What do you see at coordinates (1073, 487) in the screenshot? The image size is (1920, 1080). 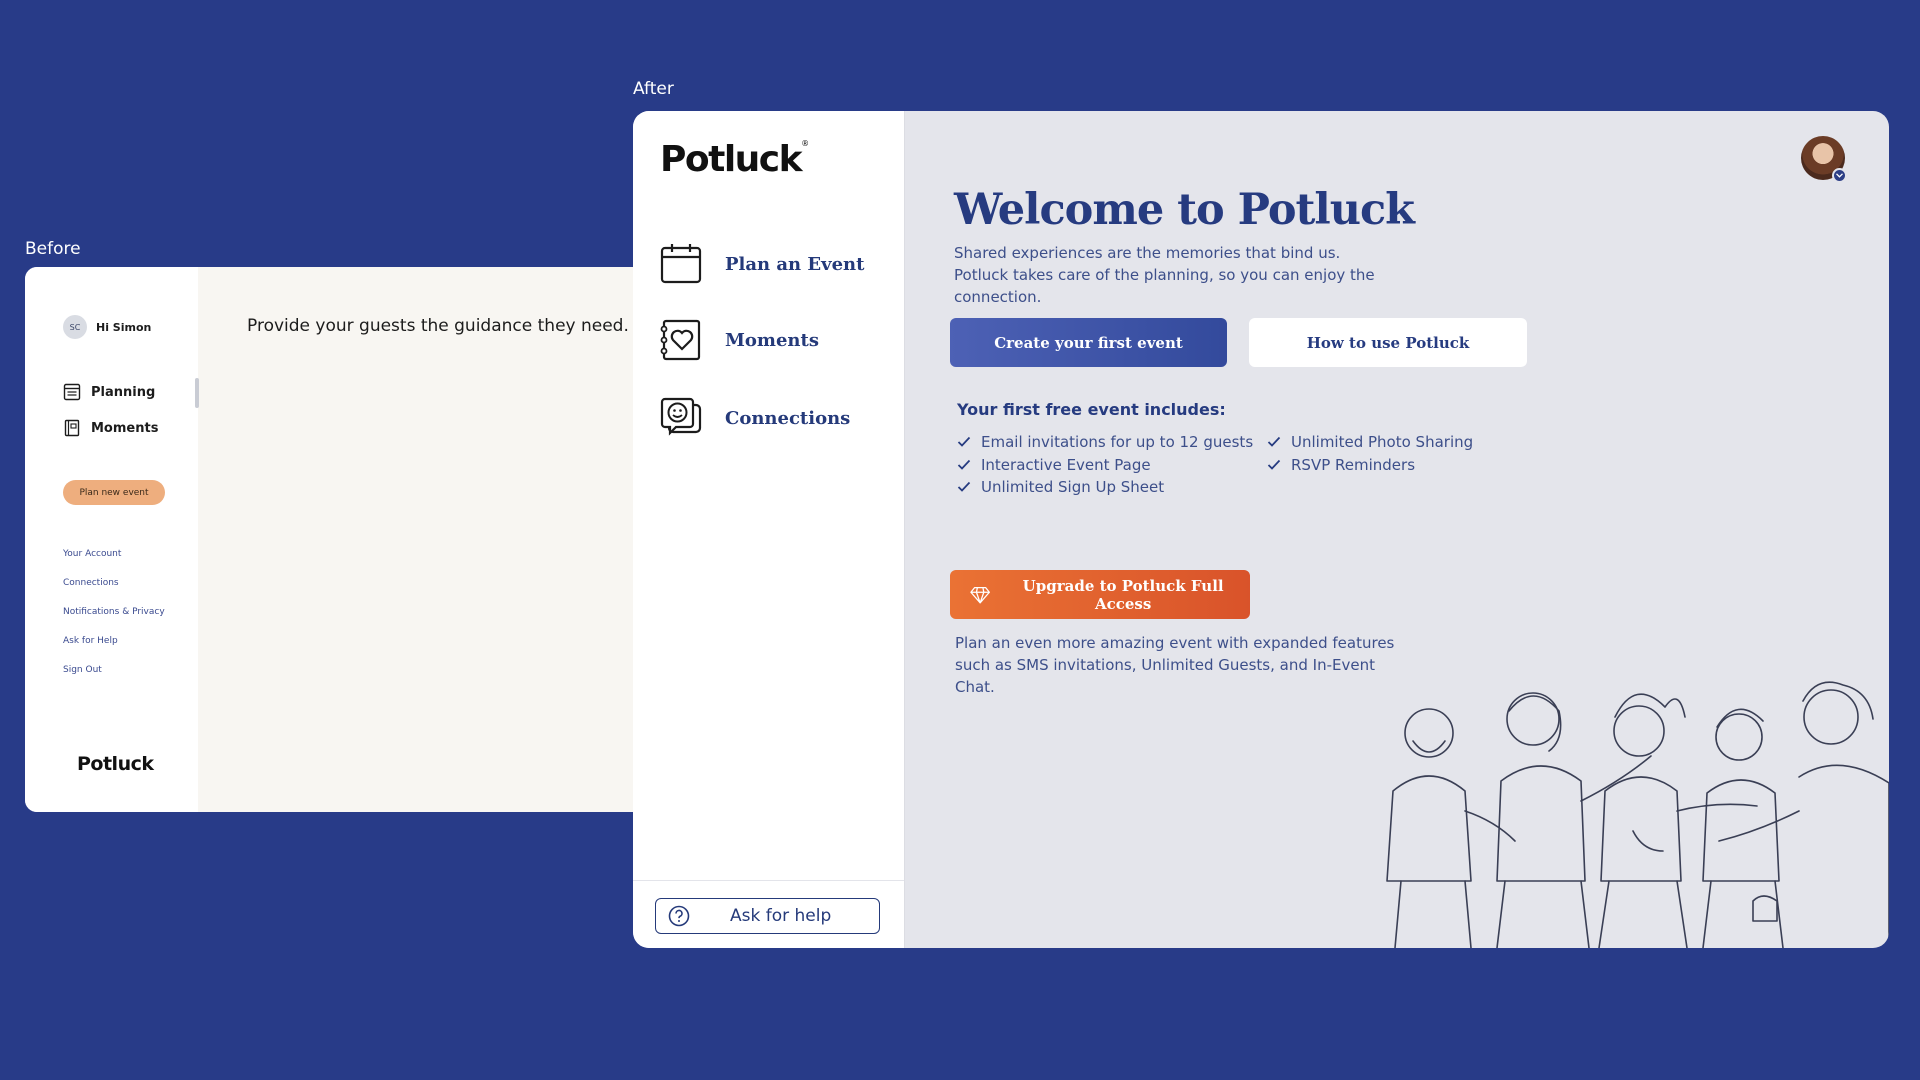 I see `feature-label: Unlimited Sign Up Sheet` at bounding box center [1073, 487].